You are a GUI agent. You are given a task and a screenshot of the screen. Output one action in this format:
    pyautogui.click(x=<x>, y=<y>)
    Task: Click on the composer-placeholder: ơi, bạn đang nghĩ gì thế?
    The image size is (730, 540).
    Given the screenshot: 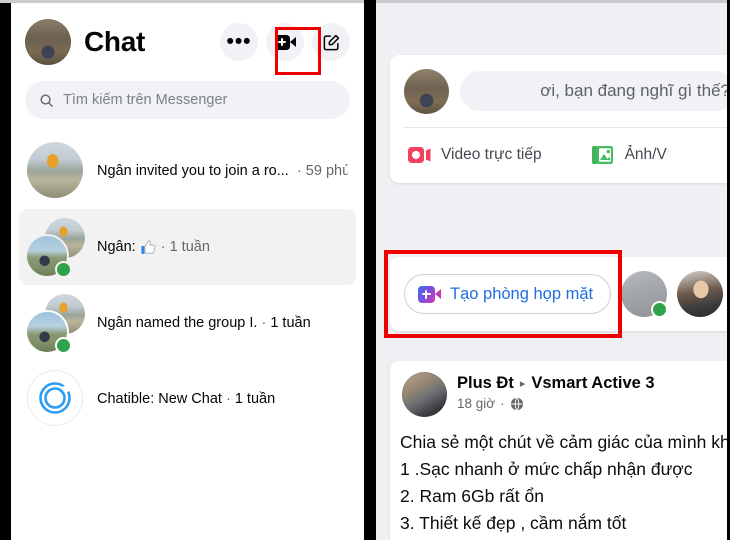 What is the action you would take?
    pyautogui.click(x=635, y=90)
    